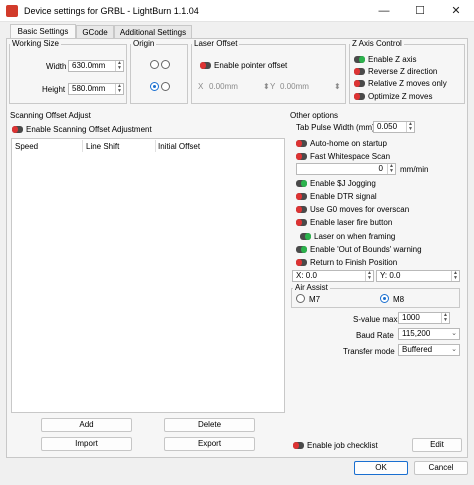 The width and height of the screenshot is (474, 485). What do you see at coordinates (26, 146) in the screenshot?
I see `column-speed: Speed` at bounding box center [26, 146].